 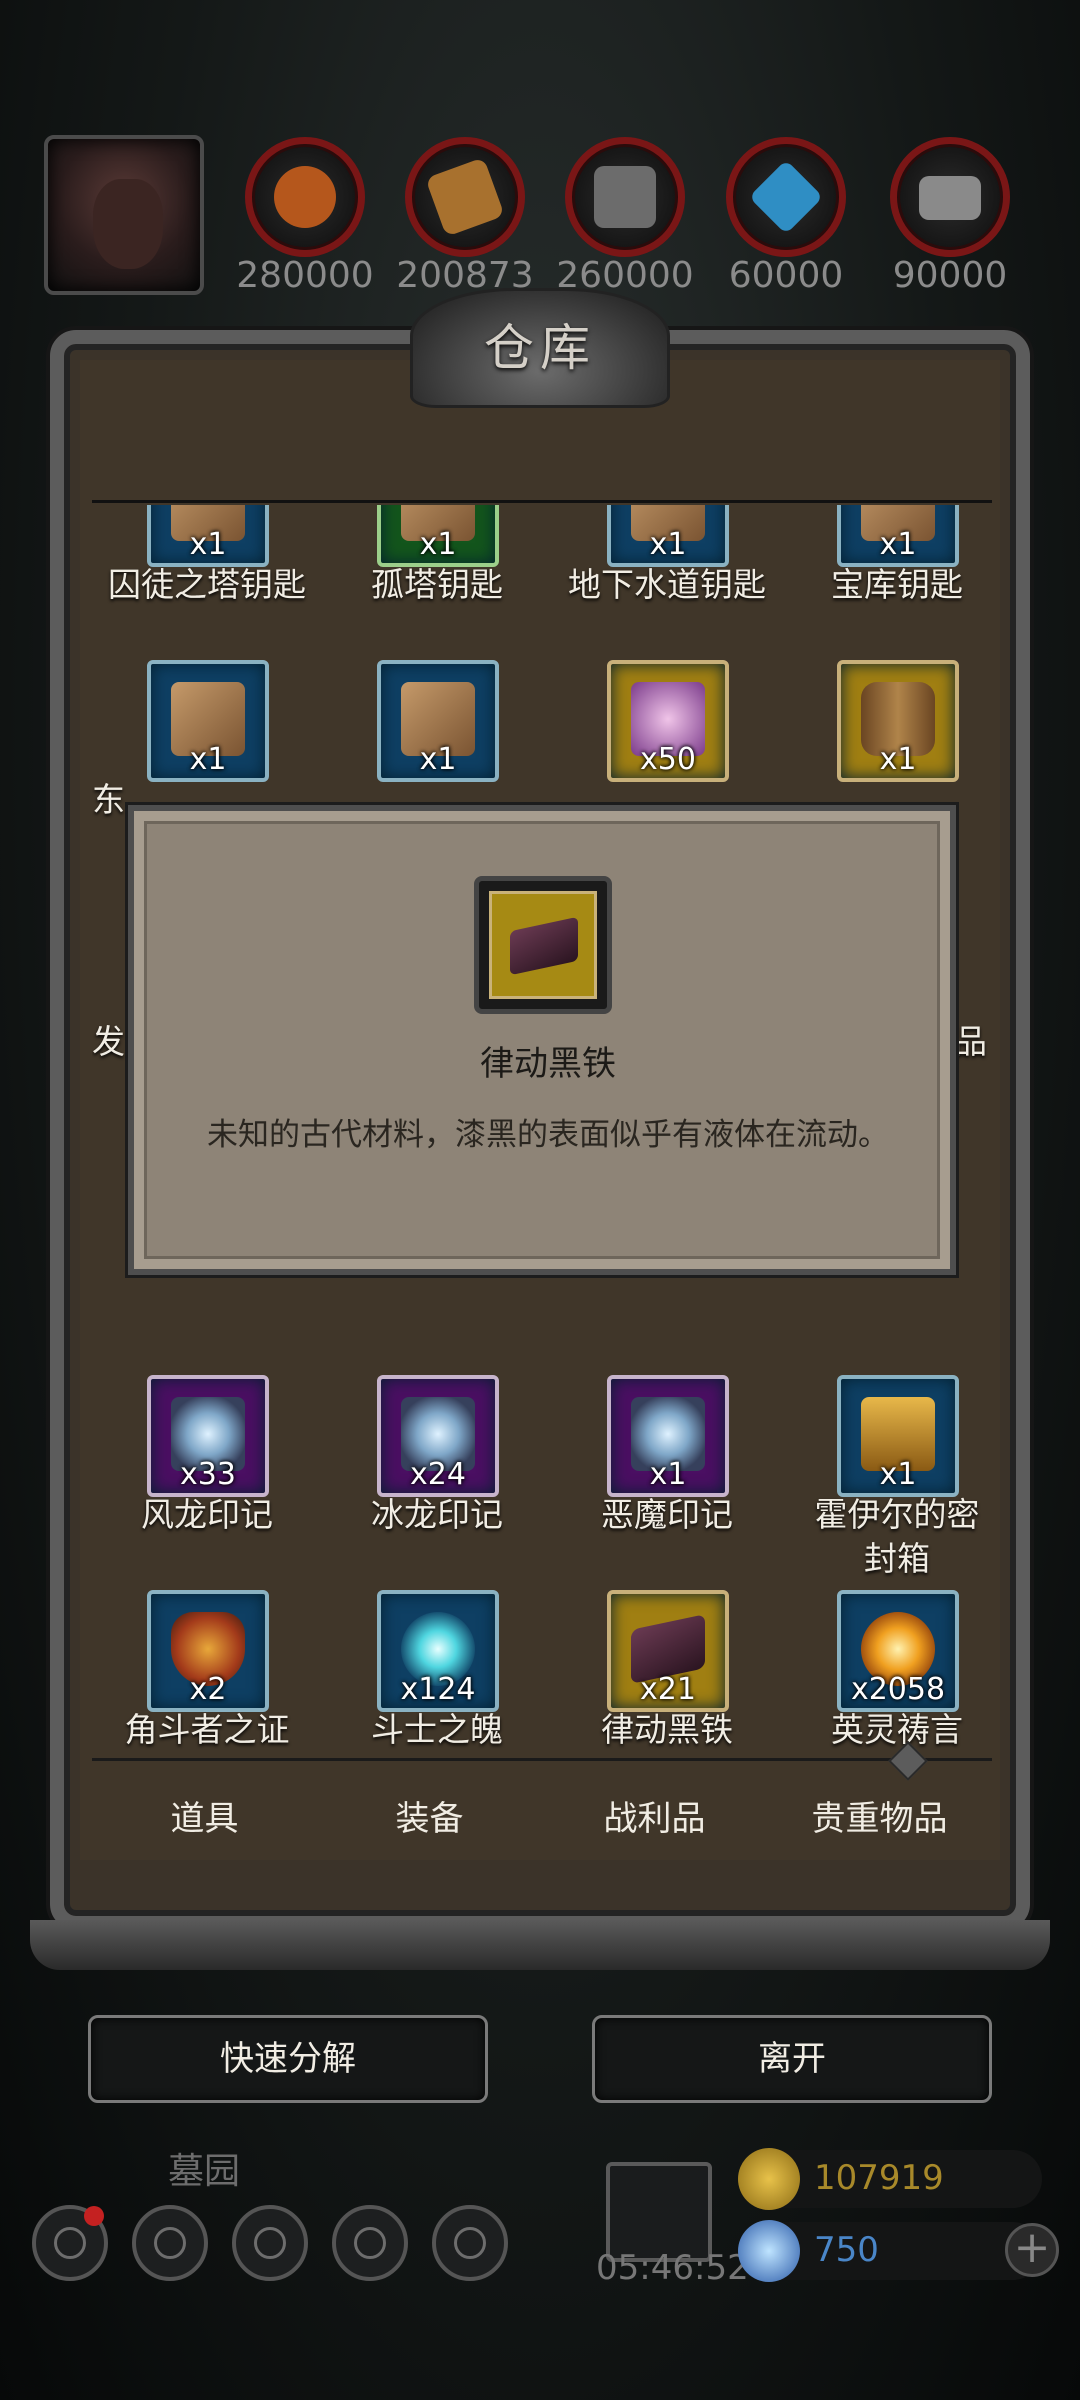 What do you see at coordinates (207, 1514) in the screenshot?
I see `item-name: 风龙印记` at bounding box center [207, 1514].